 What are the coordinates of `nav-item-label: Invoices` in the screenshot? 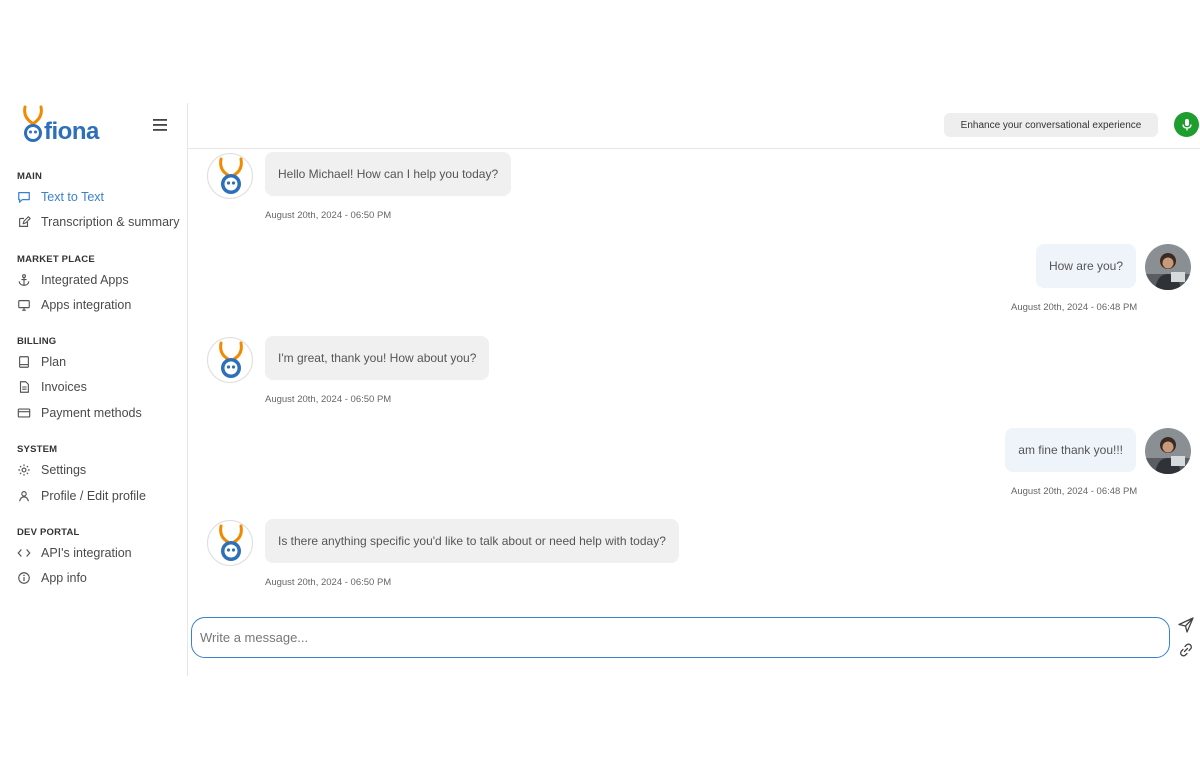 It's located at (64, 387).